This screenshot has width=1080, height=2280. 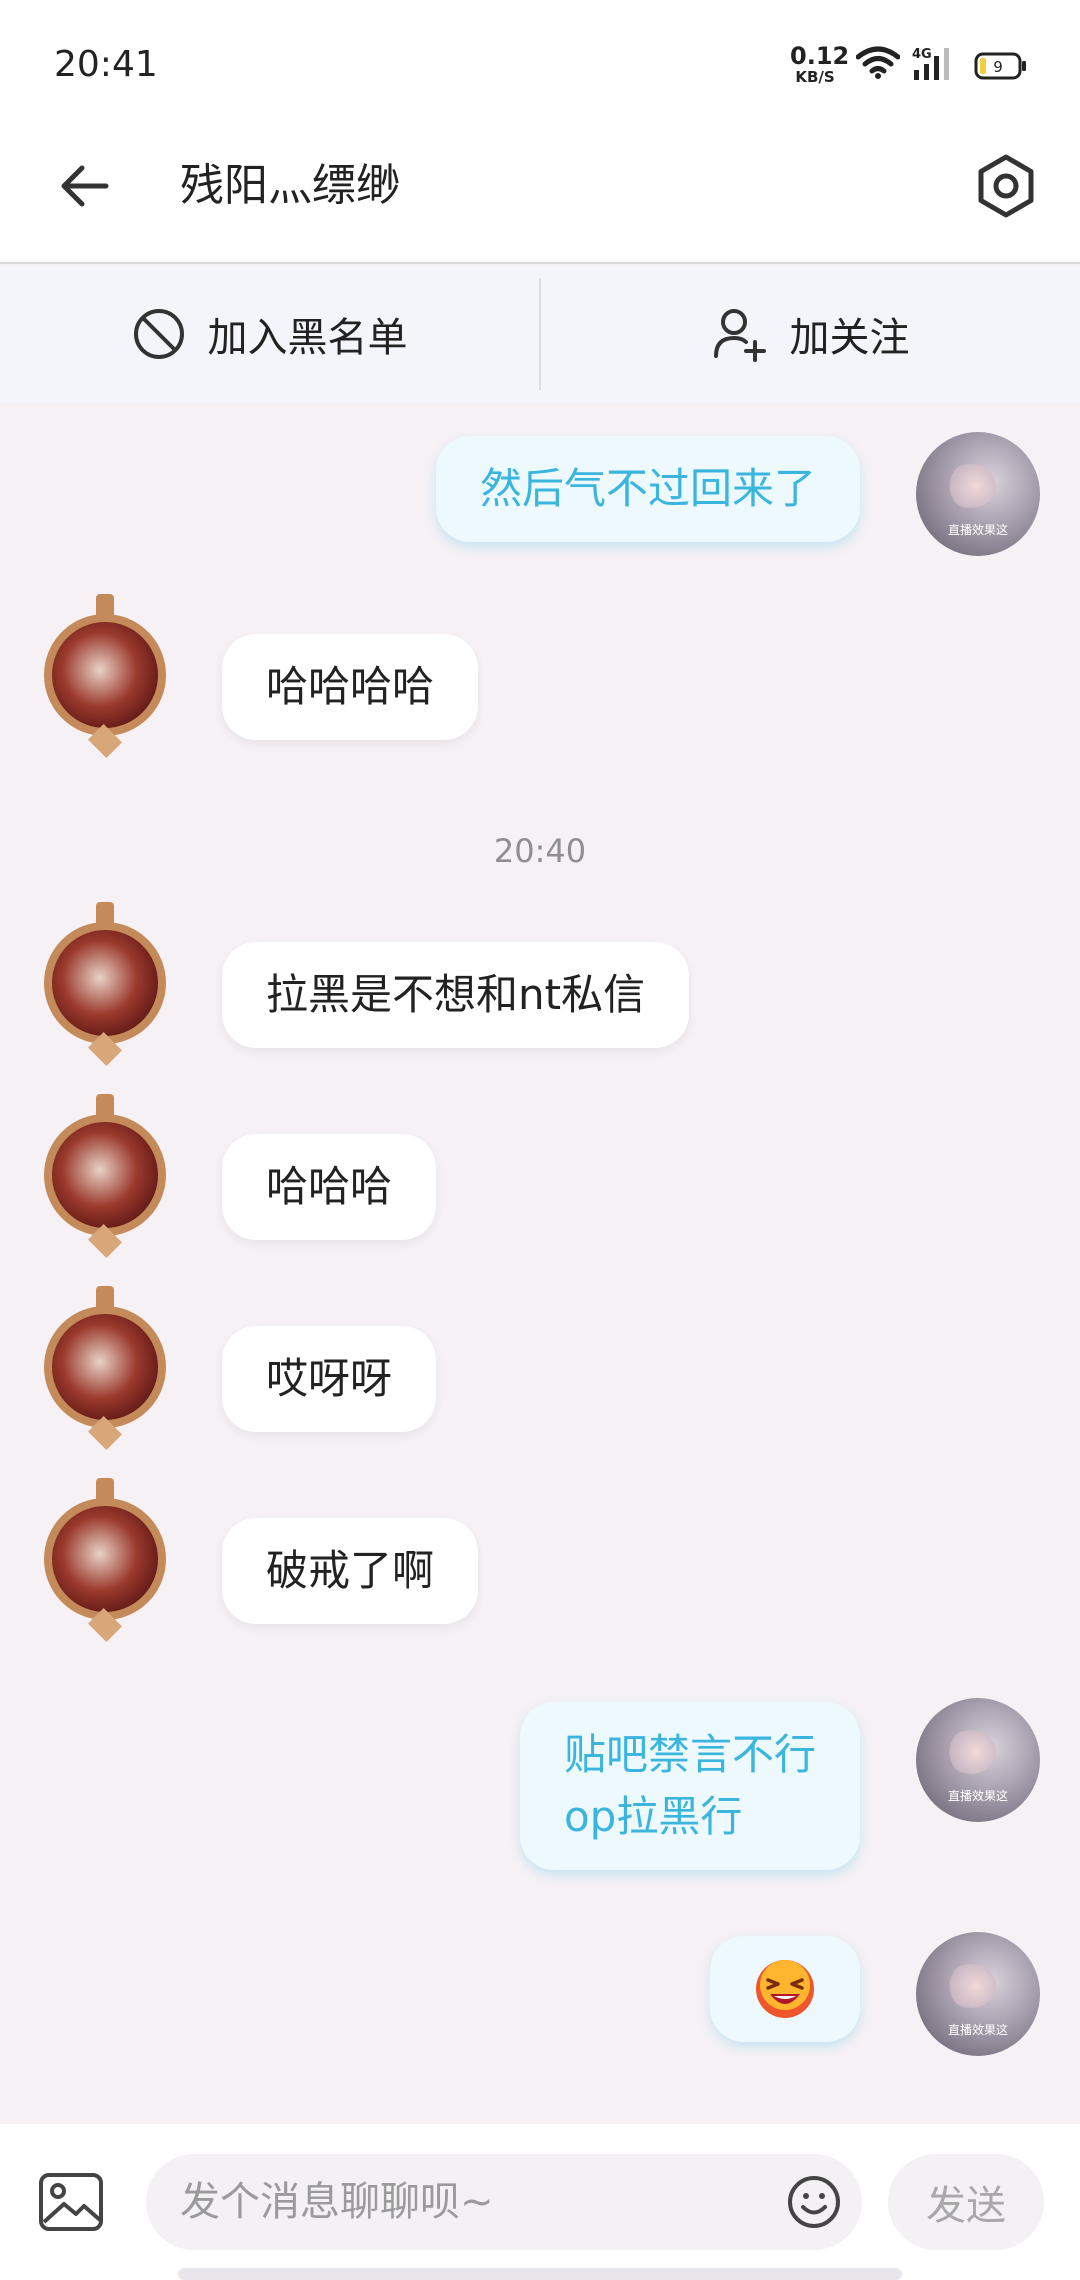 I want to click on signal-icon: 4G, so click(x=930, y=63).